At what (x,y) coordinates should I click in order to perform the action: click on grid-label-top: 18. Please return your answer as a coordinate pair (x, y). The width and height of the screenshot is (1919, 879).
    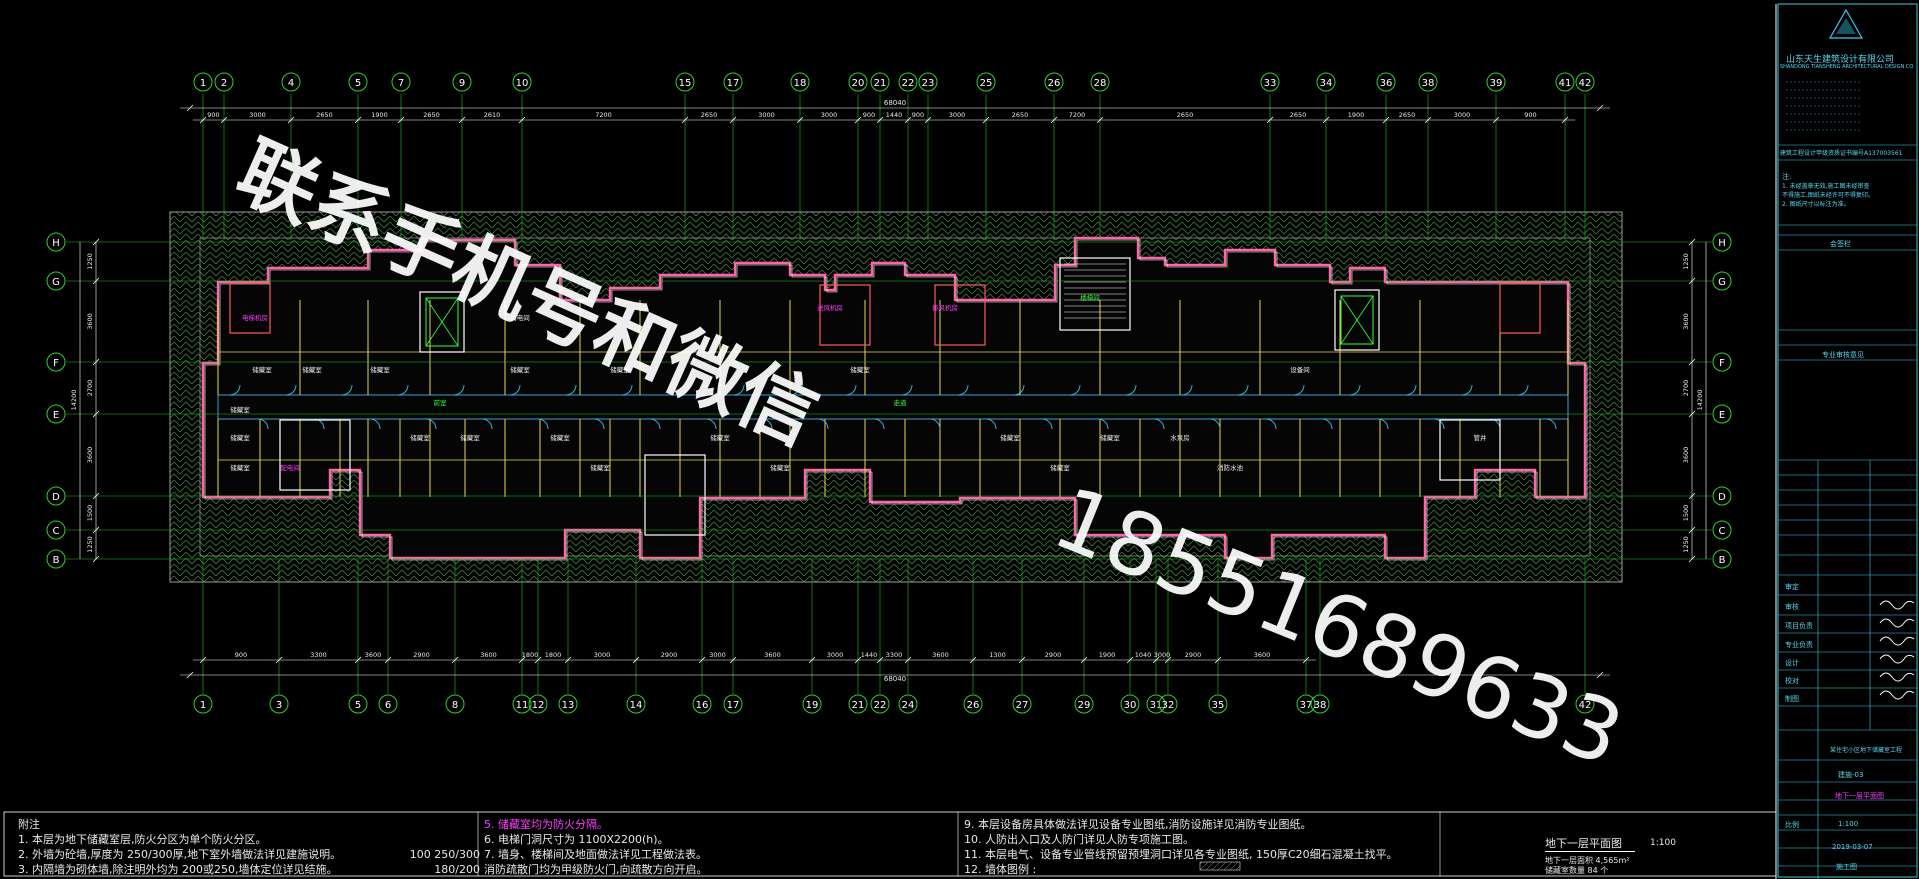
    Looking at the image, I should click on (800, 83).